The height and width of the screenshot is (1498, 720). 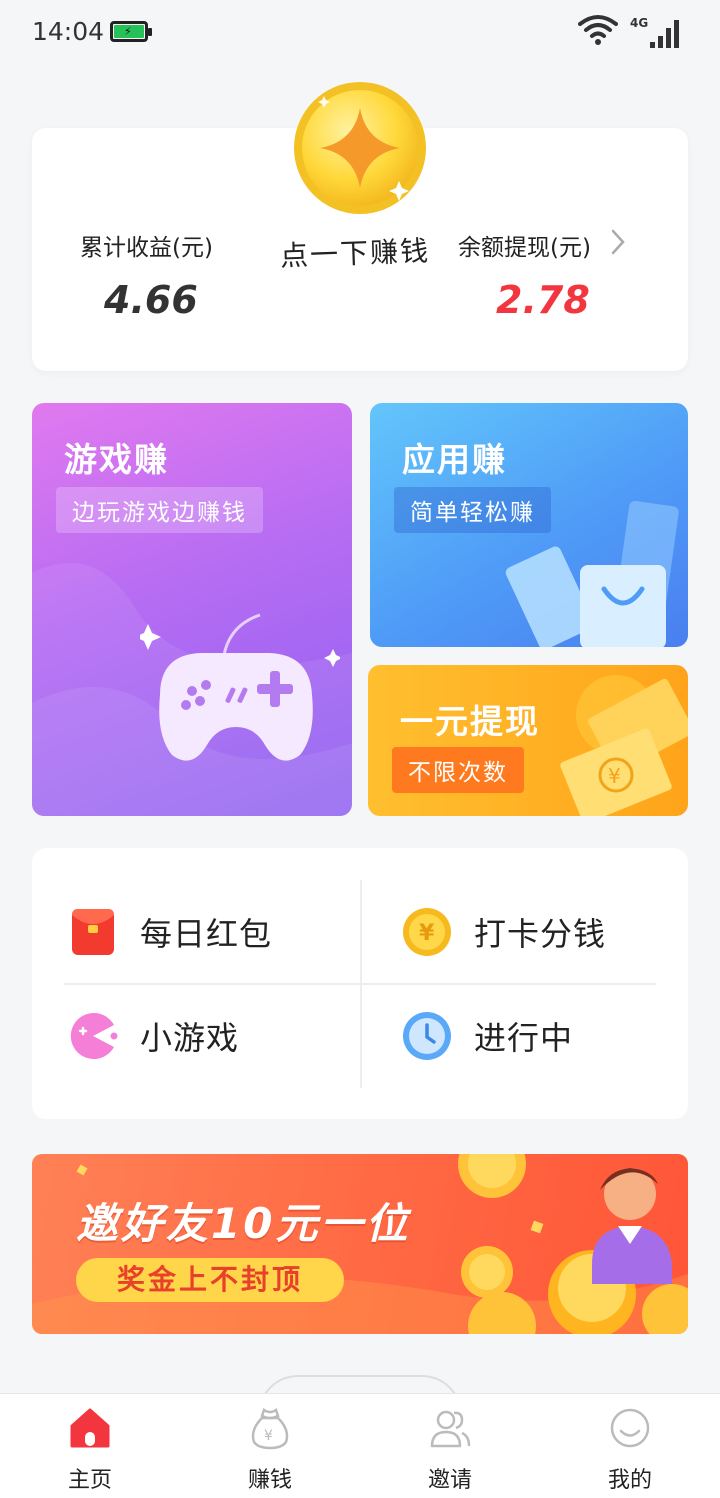 I want to click on home-icon, so click(x=90, y=1428).